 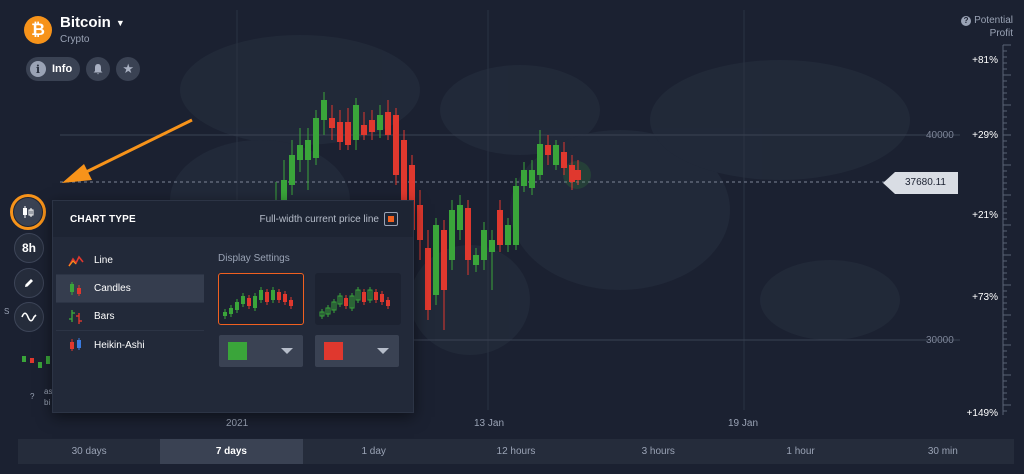 I want to click on chart-type-label: Line, so click(x=103, y=260).